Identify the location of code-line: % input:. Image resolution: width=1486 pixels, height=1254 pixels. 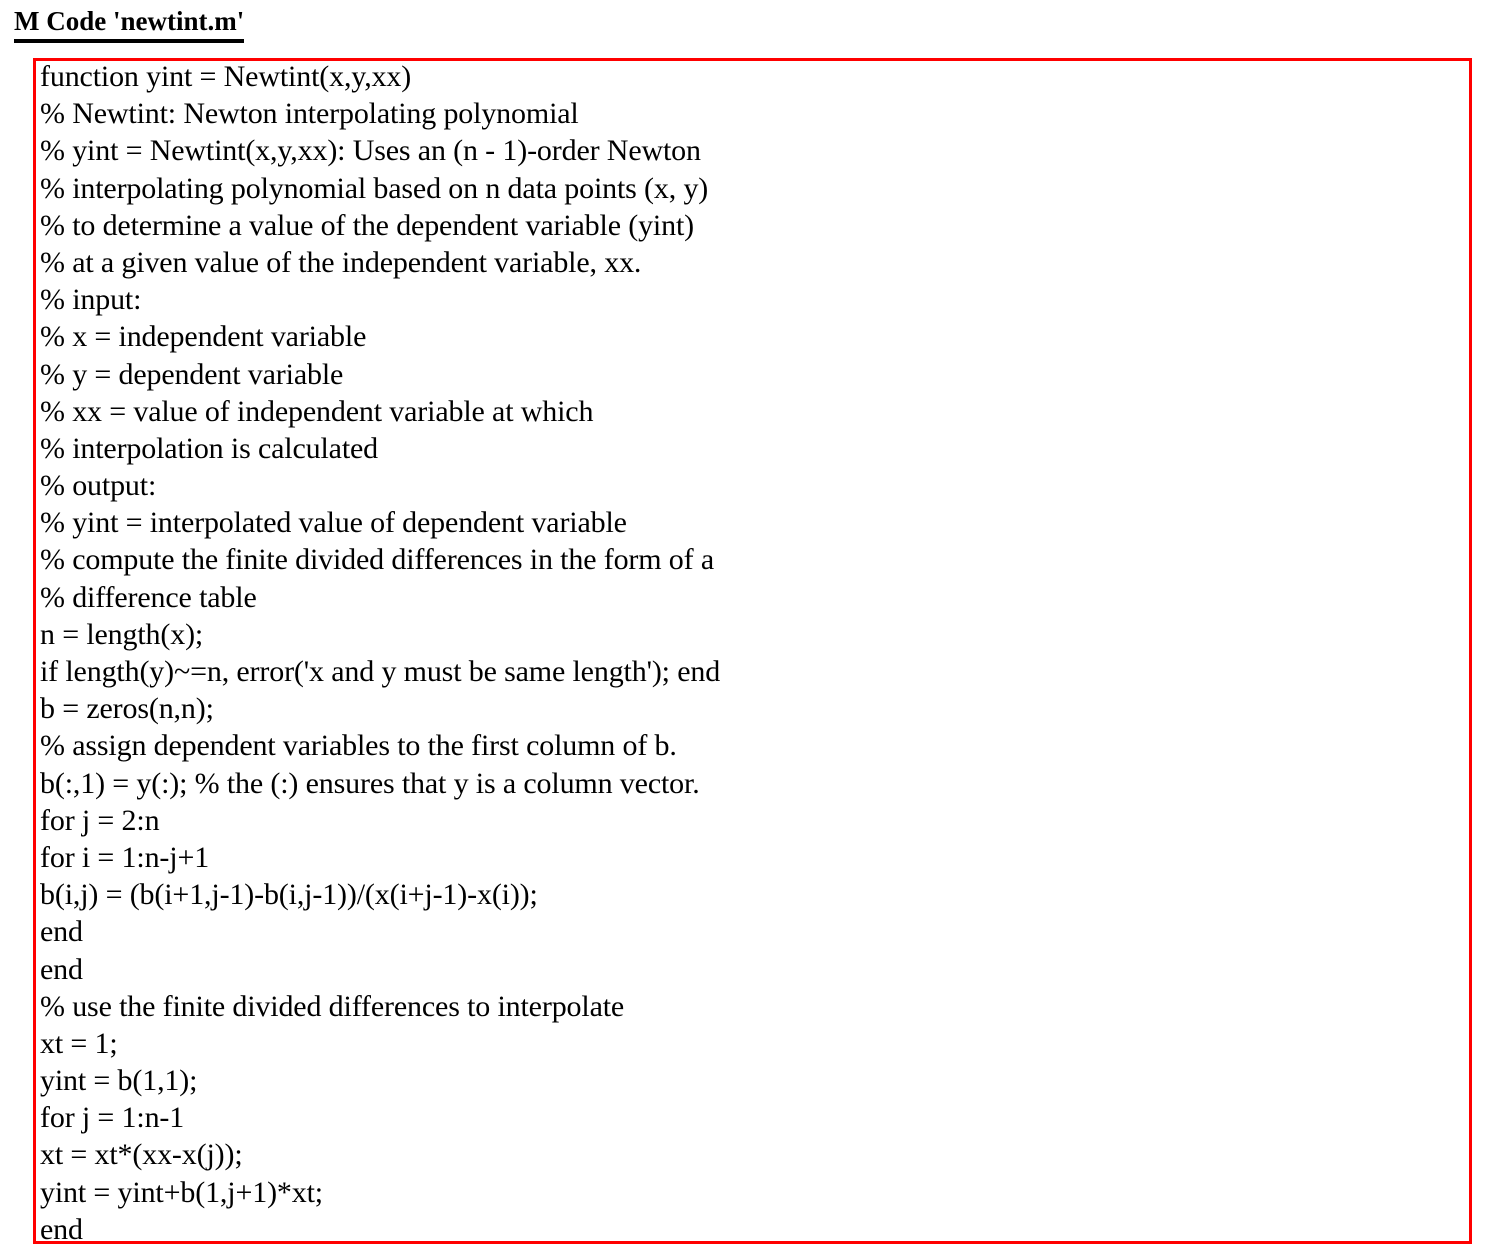
(91, 300).